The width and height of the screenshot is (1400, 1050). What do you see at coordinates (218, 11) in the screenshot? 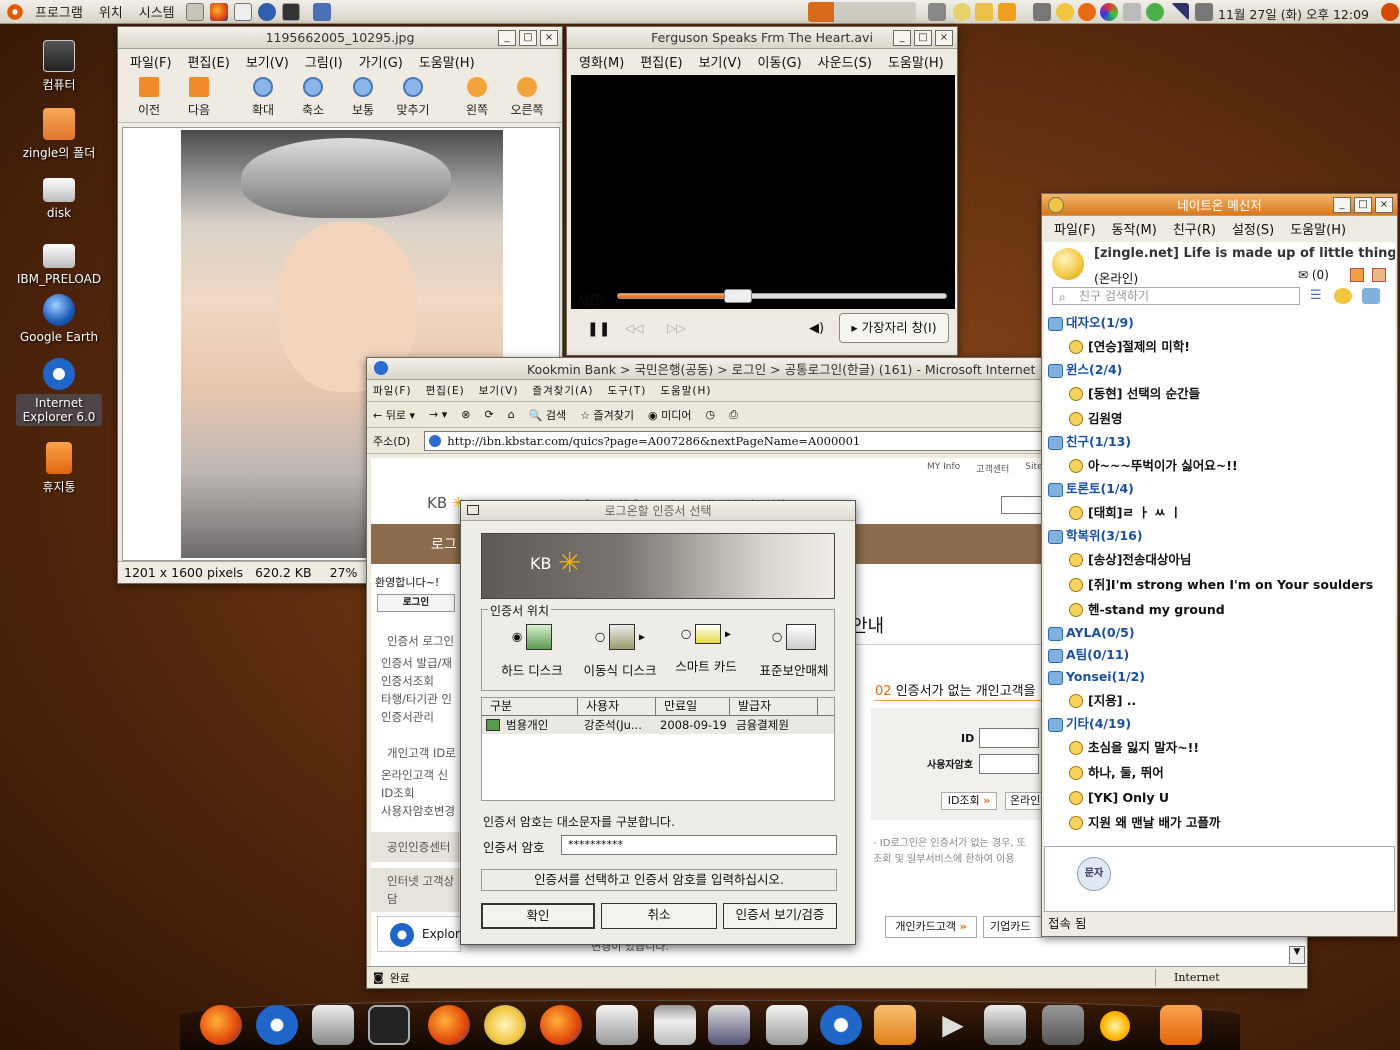
I see `firefox-icon` at bounding box center [218, 11].